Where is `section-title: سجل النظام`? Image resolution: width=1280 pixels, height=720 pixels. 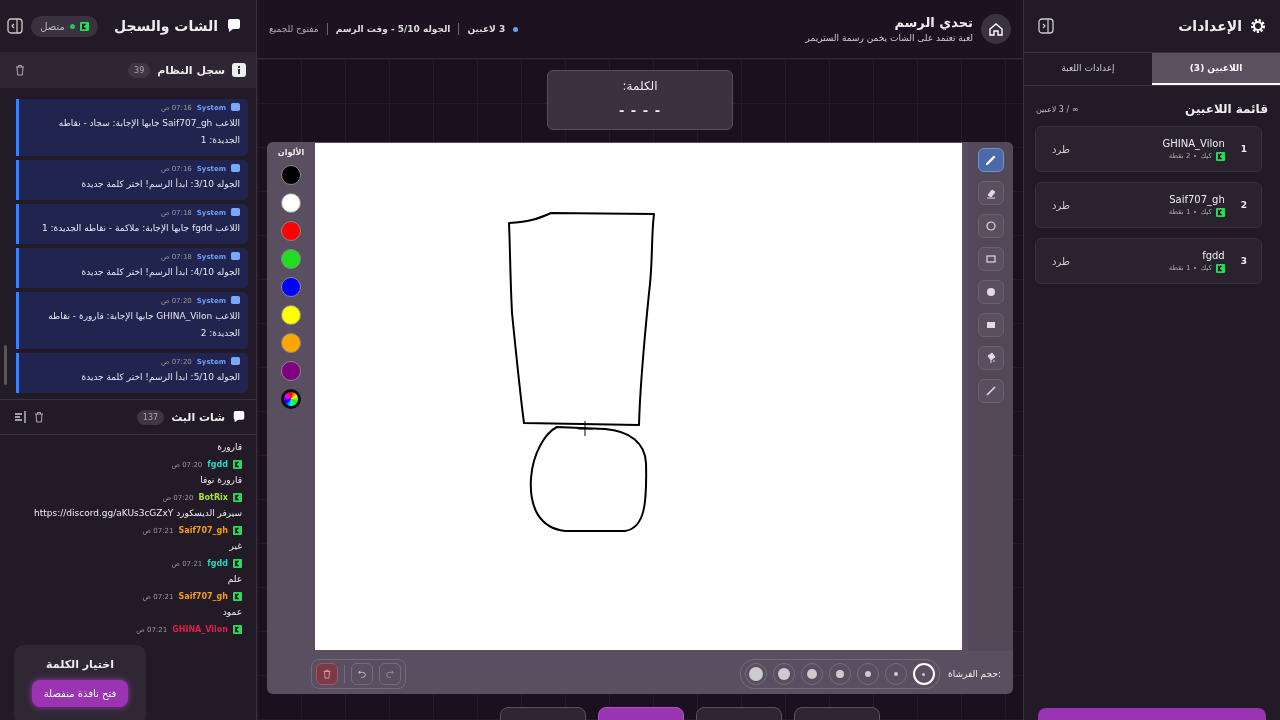
section-title: سجل النظام is located at coordinates (191, 70).